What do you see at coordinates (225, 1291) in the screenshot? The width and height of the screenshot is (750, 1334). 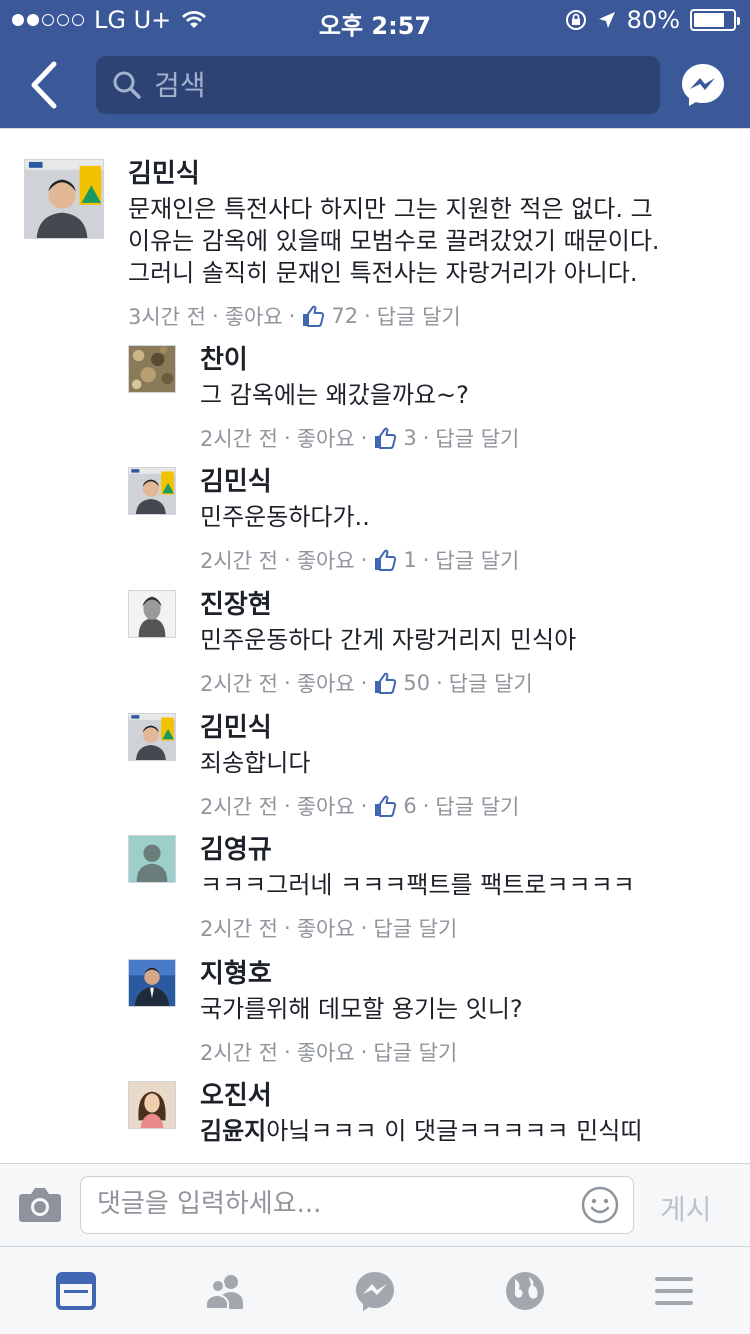 I see `friends-icon` at bounding box center [225, 1291].